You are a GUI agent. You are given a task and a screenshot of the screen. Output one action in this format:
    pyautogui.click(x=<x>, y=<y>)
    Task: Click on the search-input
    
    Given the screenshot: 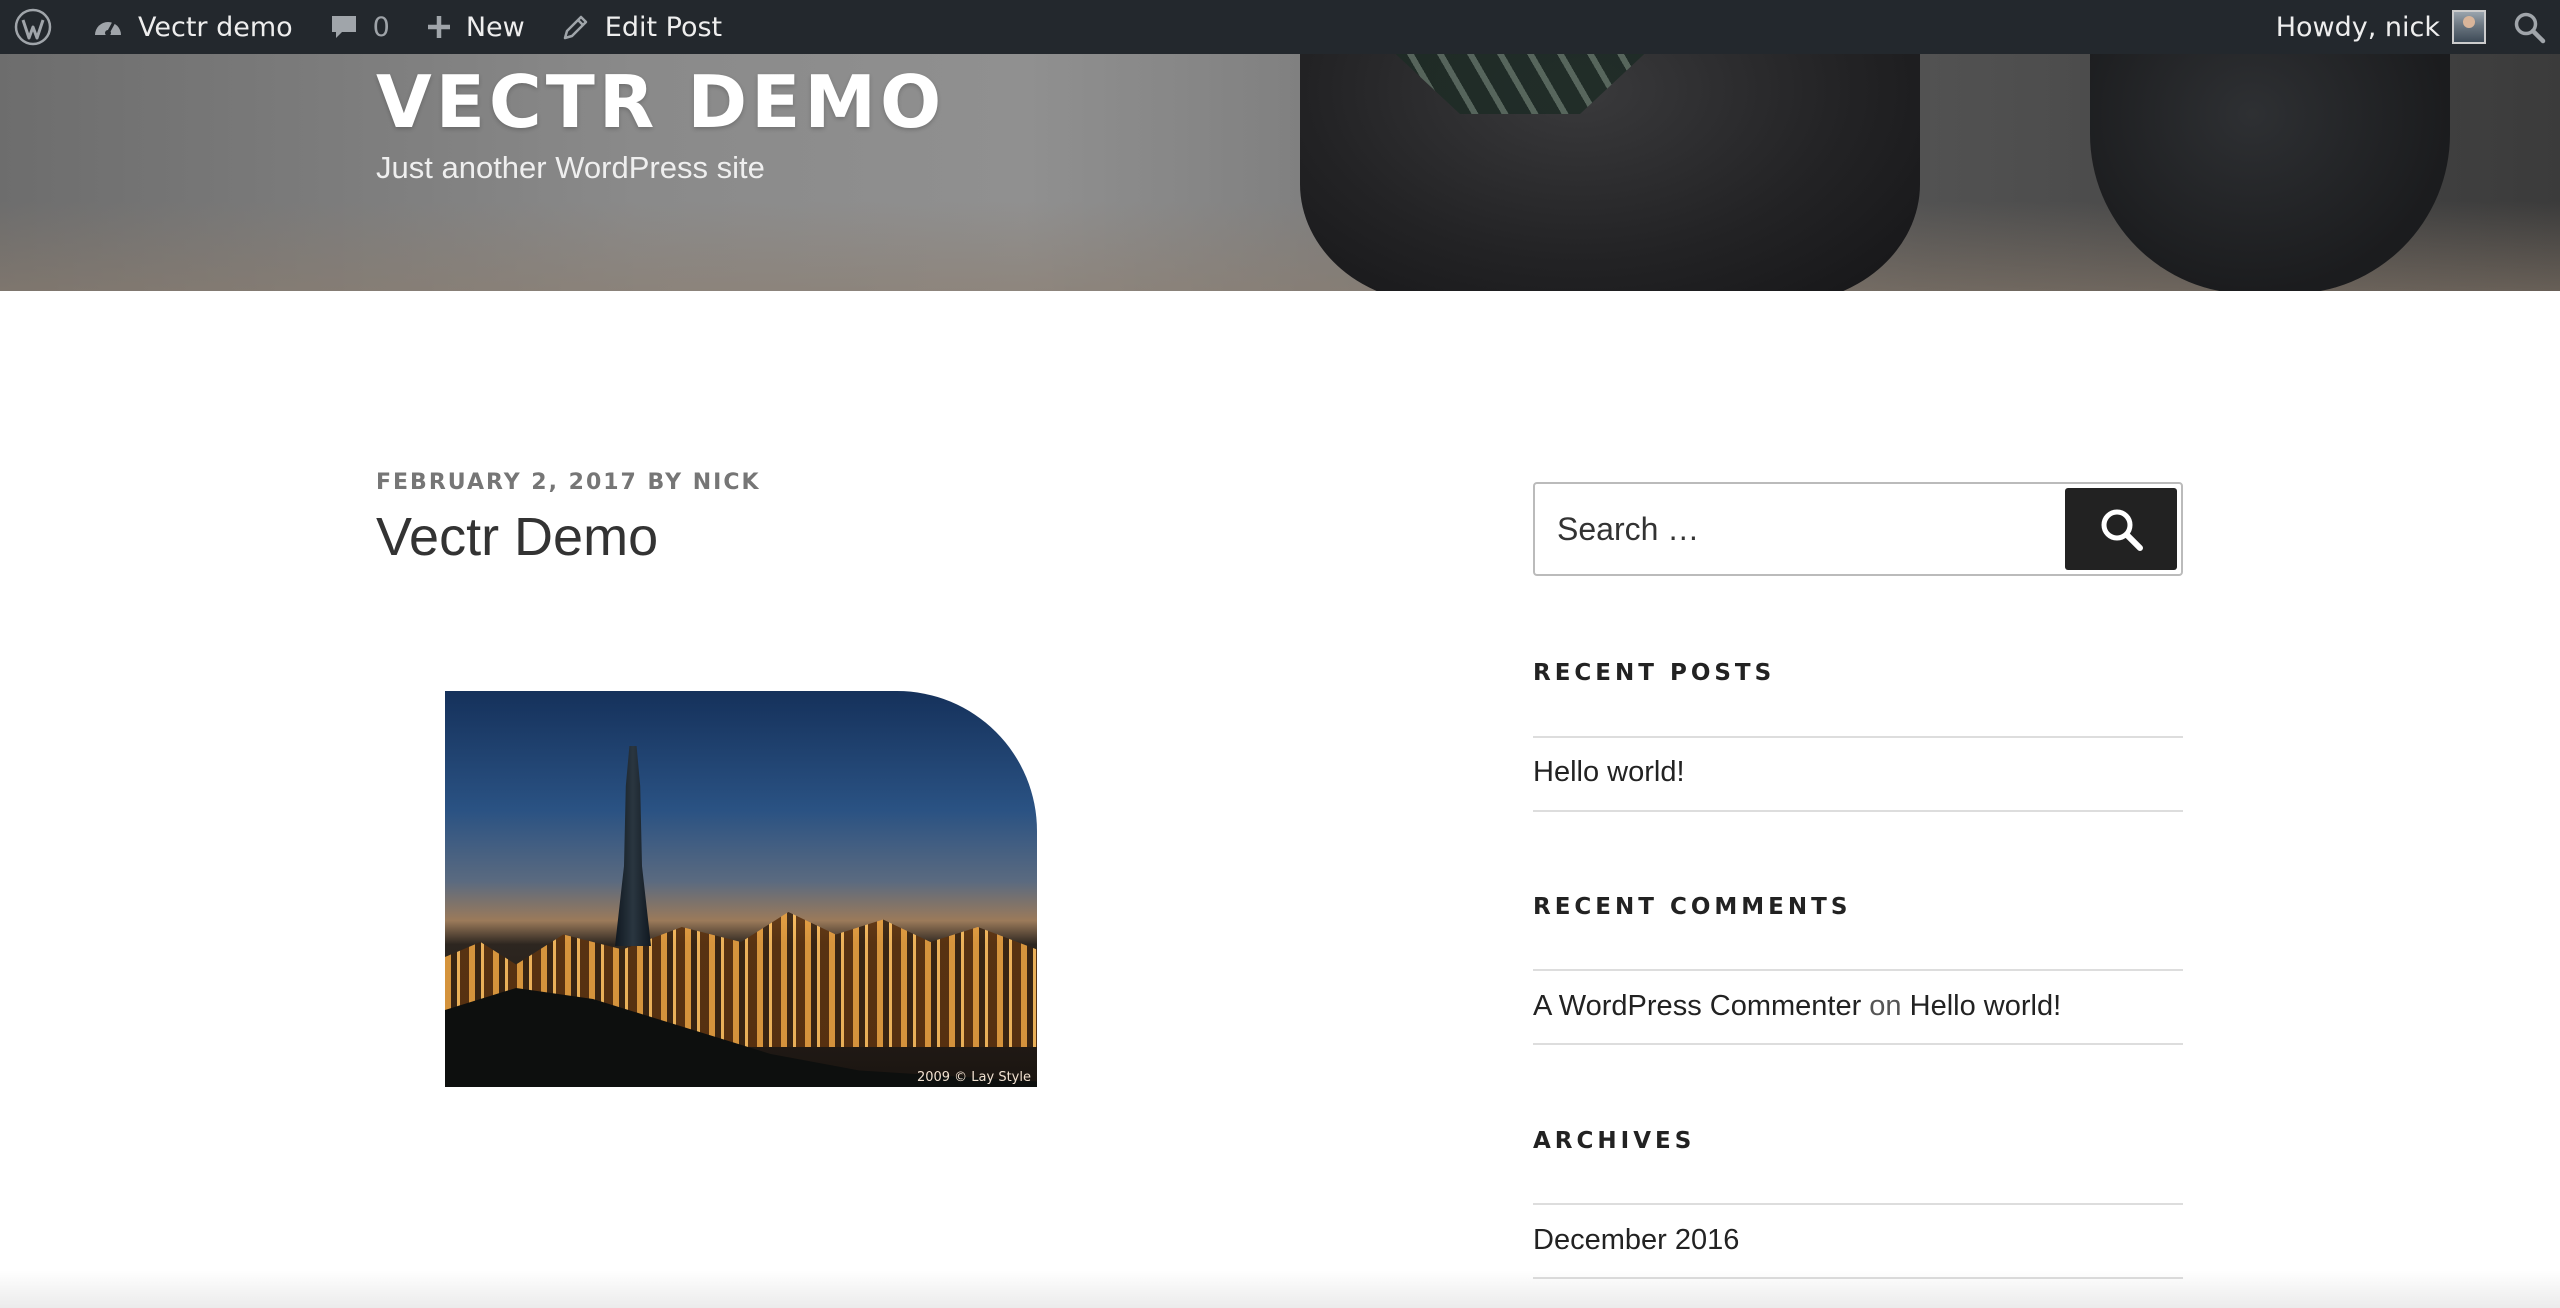 What is the action you would take?
    pyautogui.click(x=1800, y=529)
    